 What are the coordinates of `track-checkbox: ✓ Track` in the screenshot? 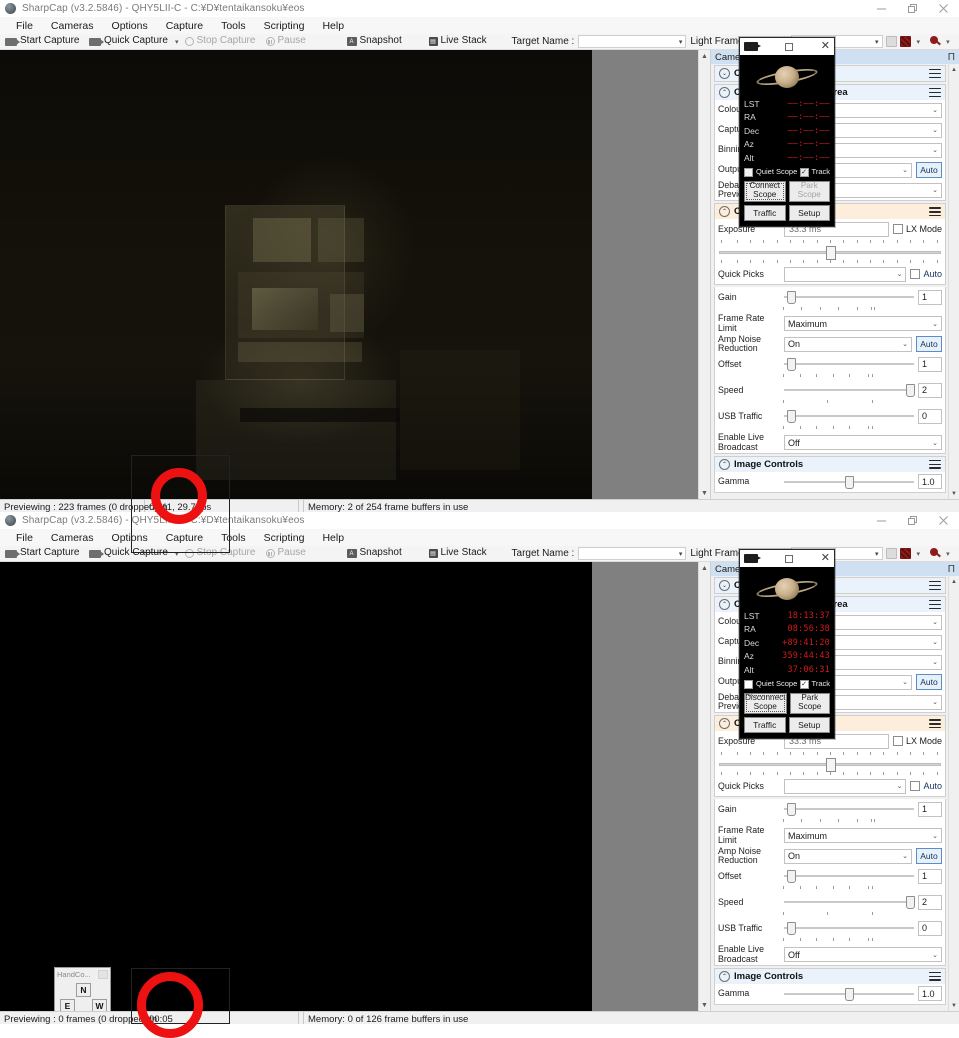 It's located at (814, 172).